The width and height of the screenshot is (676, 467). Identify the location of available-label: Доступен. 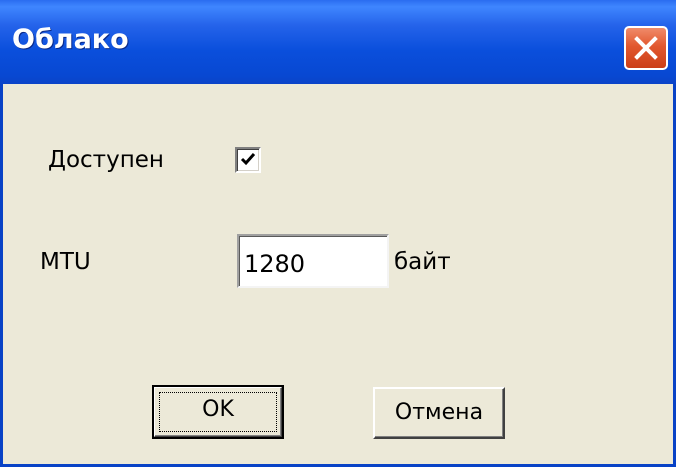
(106, 160).